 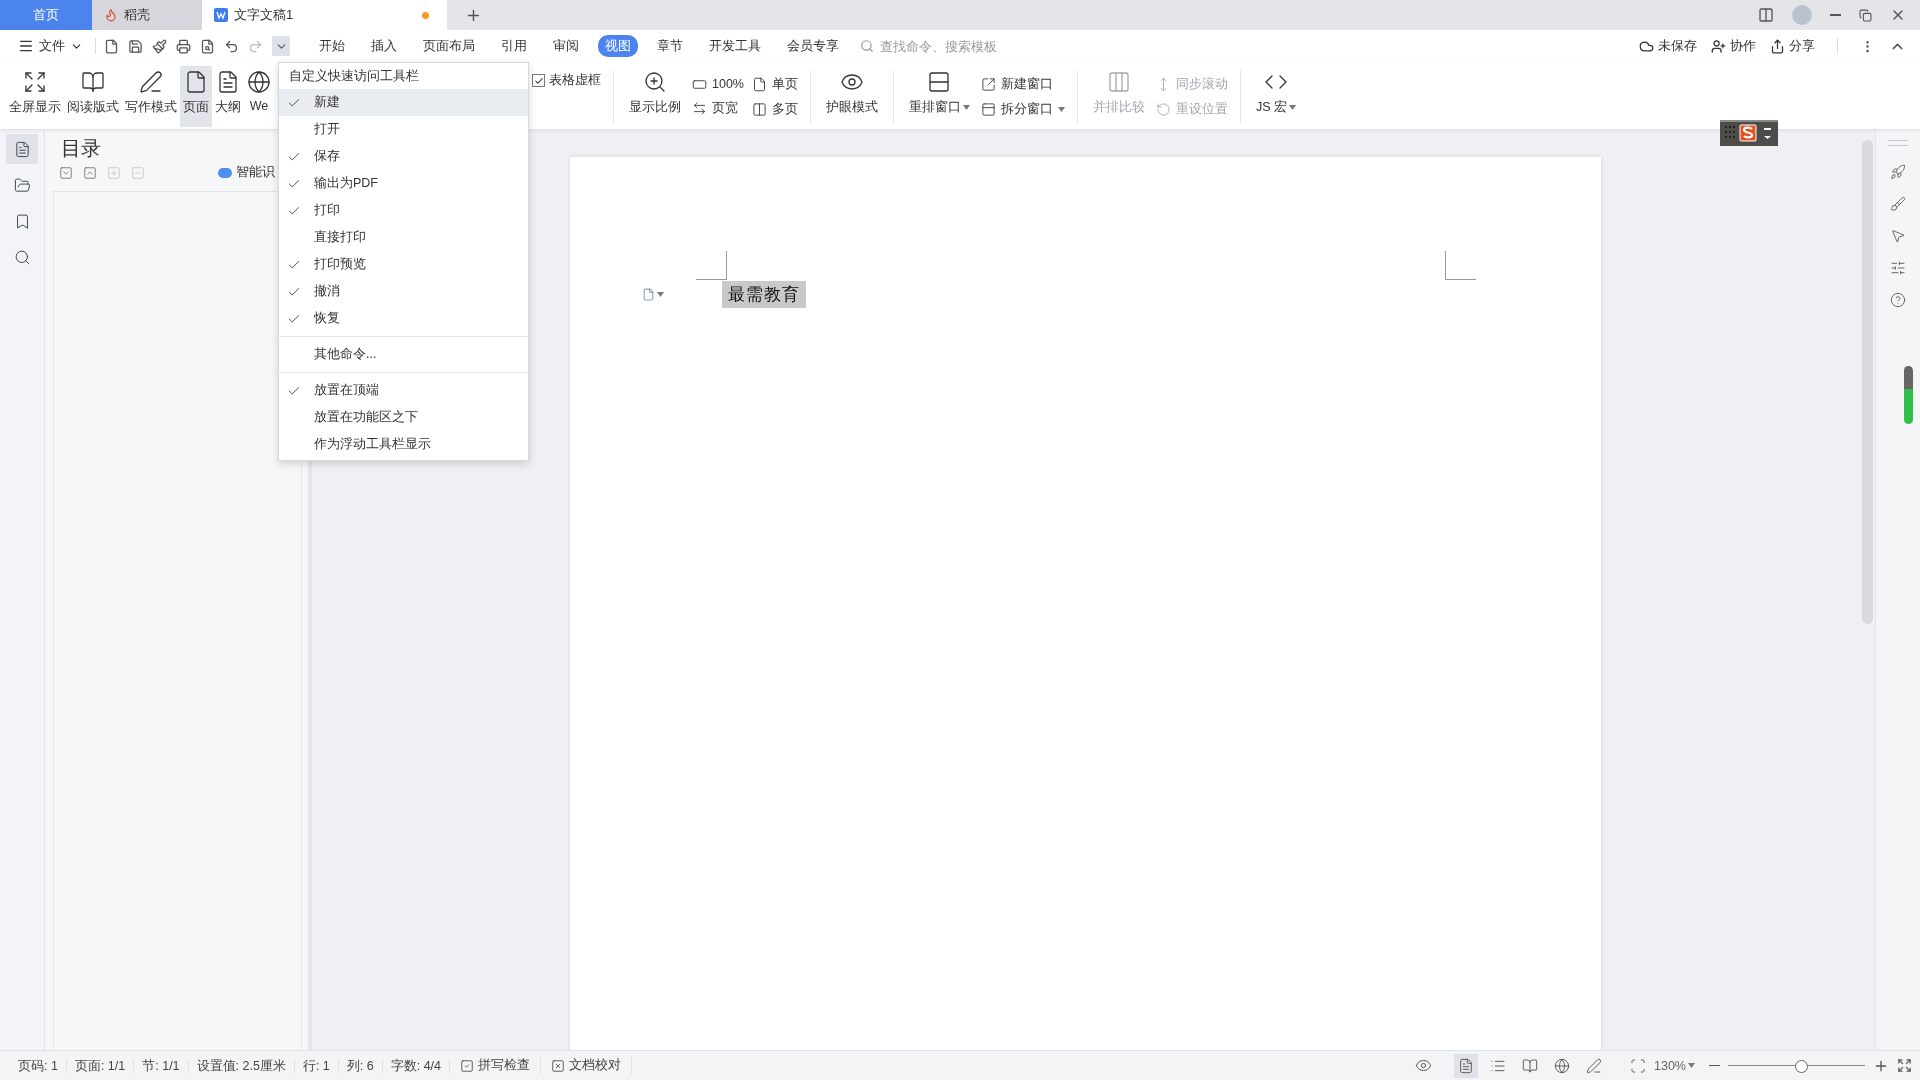 What do you see at coordinates (316, 1065) in the screenshot?
I see `status-text: 行: 1` at bounding box center [316, 1065].